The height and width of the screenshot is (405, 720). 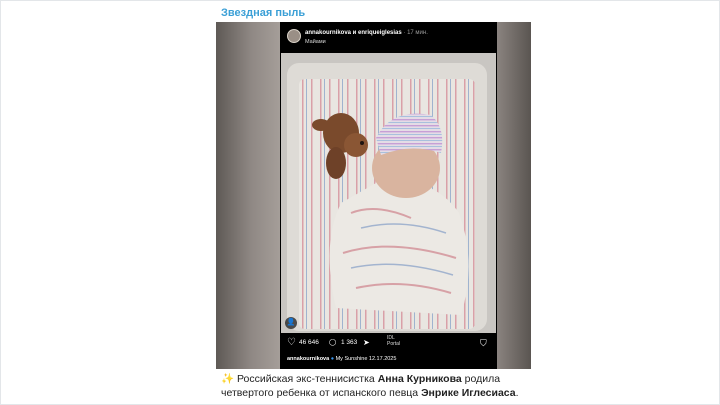 What do you see at coordinates (517, 393) in the screenshot?
I see `post-text-part-3: .` at bounding box center [517, 393].